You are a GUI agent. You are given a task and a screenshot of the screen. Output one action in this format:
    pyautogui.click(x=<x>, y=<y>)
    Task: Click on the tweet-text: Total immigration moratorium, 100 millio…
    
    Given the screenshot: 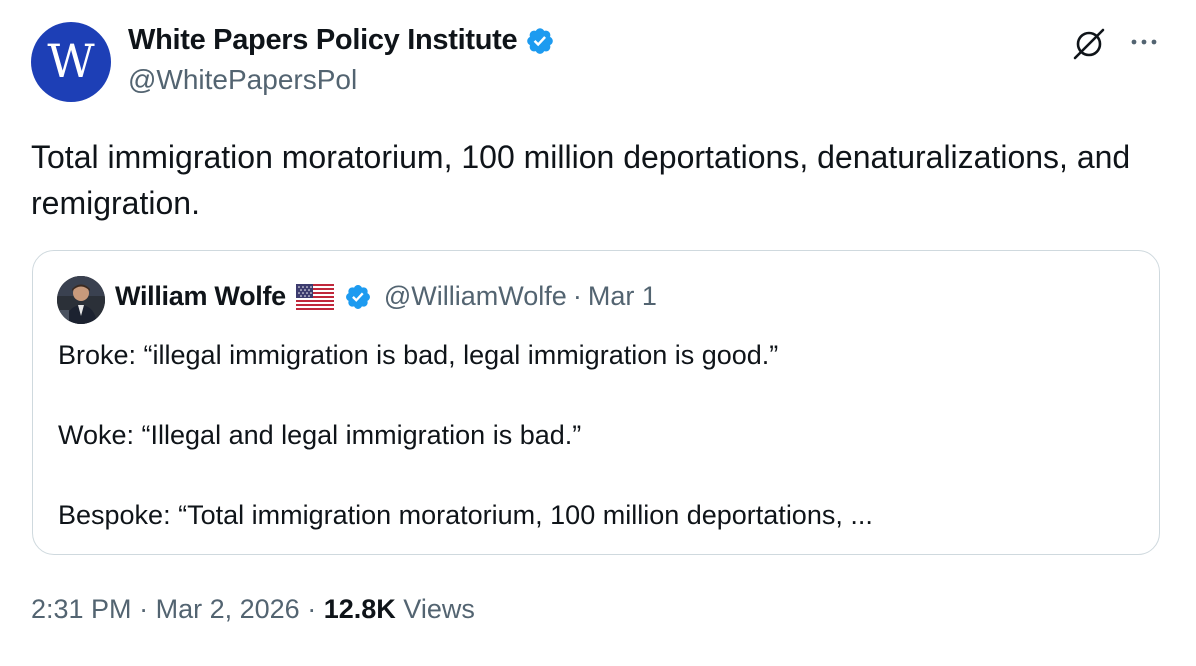 What is the action you would take?
    pyautogui.click(x=581, y=180)
    